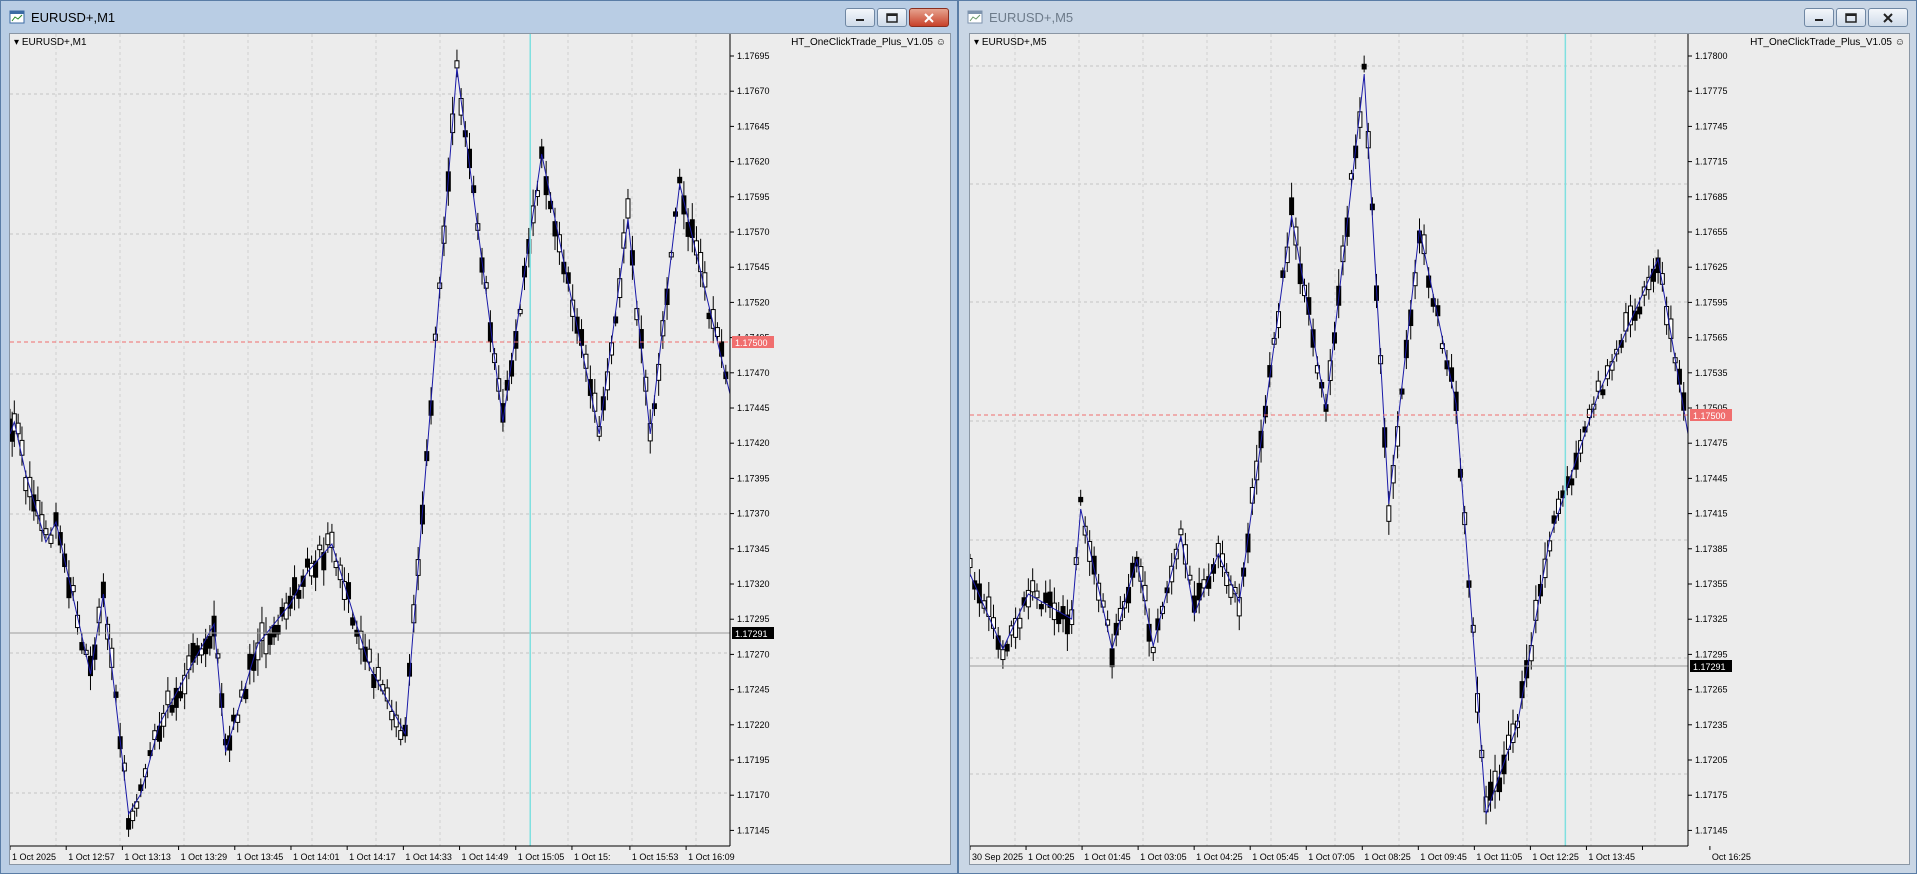 The width and height of the screenshot is (1917, 874). Describe the element at coordinates (479, 17) in the screenshot. I see `title-bar: EURUSD+,M1` at that location.